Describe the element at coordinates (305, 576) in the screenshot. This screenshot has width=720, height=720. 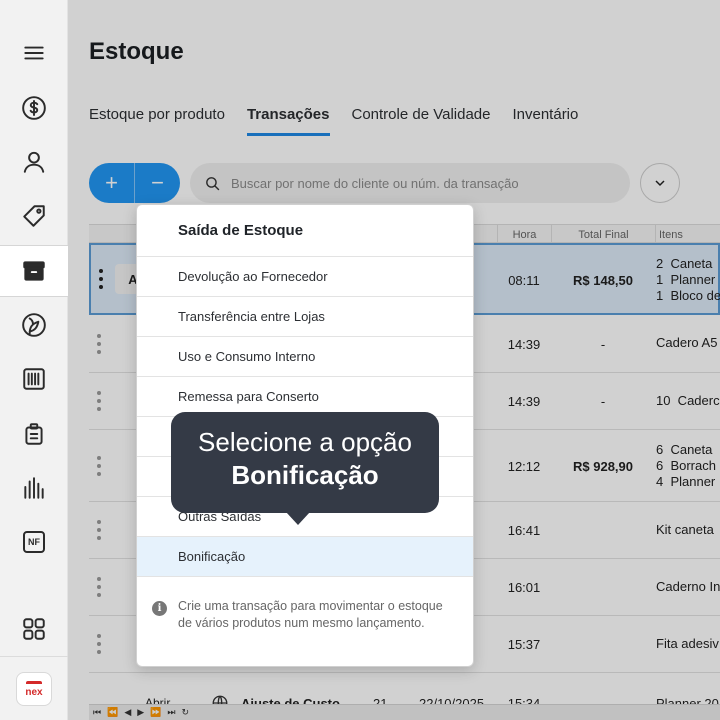
I see `menu-divider` at that location.